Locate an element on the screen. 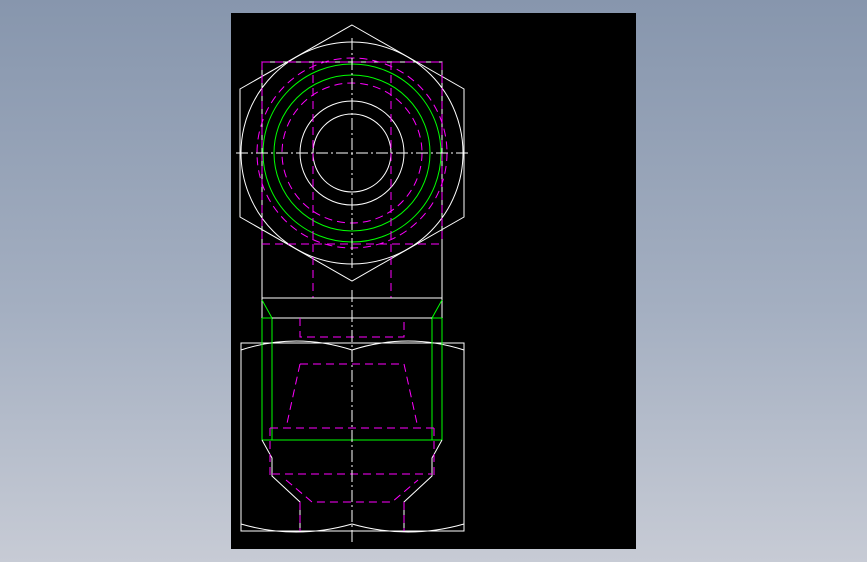 The height and width of the screenshot is (562, 867). top-view is located at coordinates (352, 161).